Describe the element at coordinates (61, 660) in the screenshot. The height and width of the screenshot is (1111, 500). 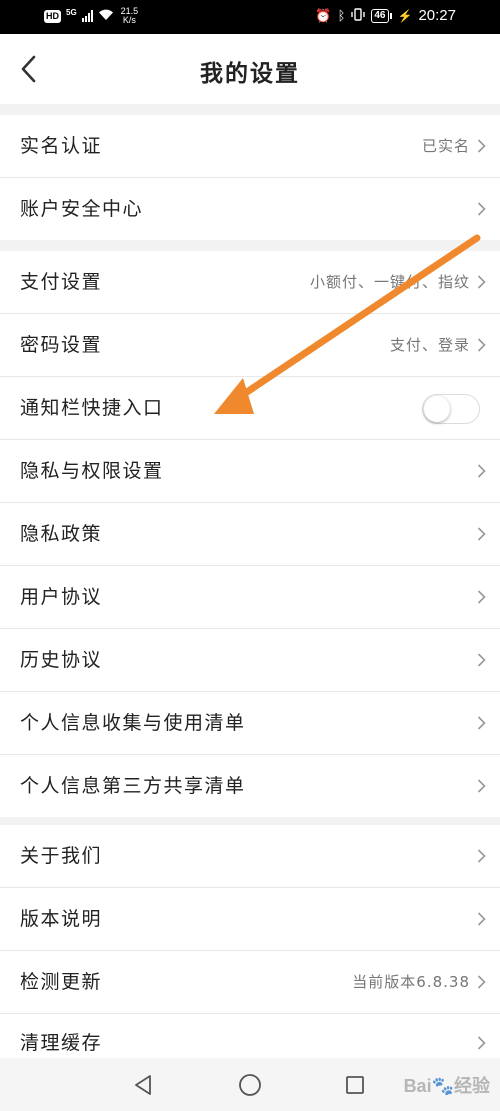
I see `setting-label: 历史协议` at that location.